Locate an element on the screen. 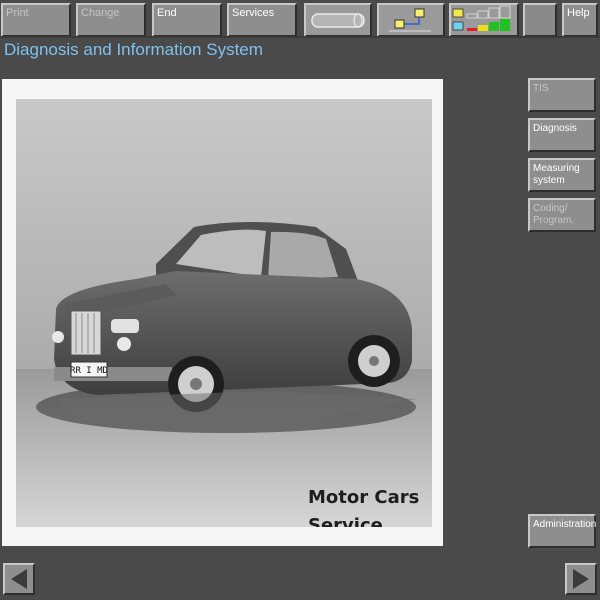  measuring-system-button: Measuring system is located at coordinates (562, 175).